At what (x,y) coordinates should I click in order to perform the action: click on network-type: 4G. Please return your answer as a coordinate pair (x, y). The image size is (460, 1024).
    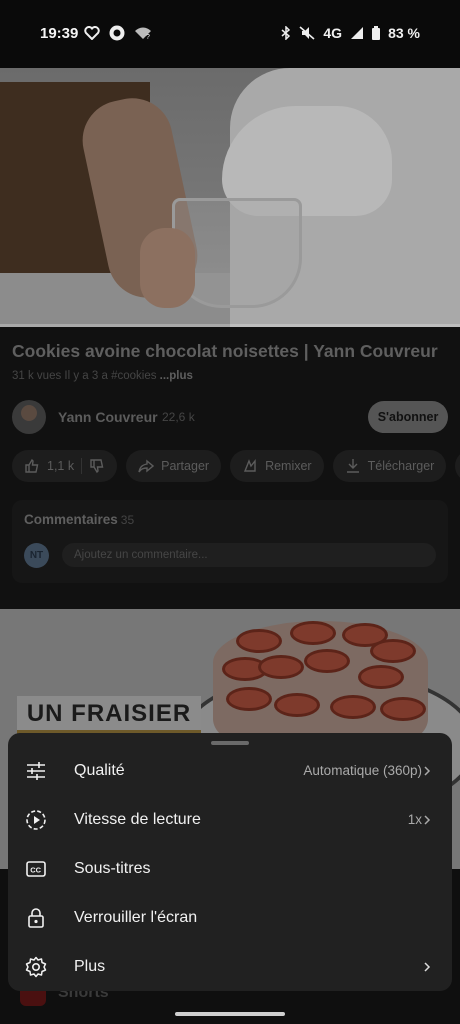
    Looking at the image, I should click on (333, 33).